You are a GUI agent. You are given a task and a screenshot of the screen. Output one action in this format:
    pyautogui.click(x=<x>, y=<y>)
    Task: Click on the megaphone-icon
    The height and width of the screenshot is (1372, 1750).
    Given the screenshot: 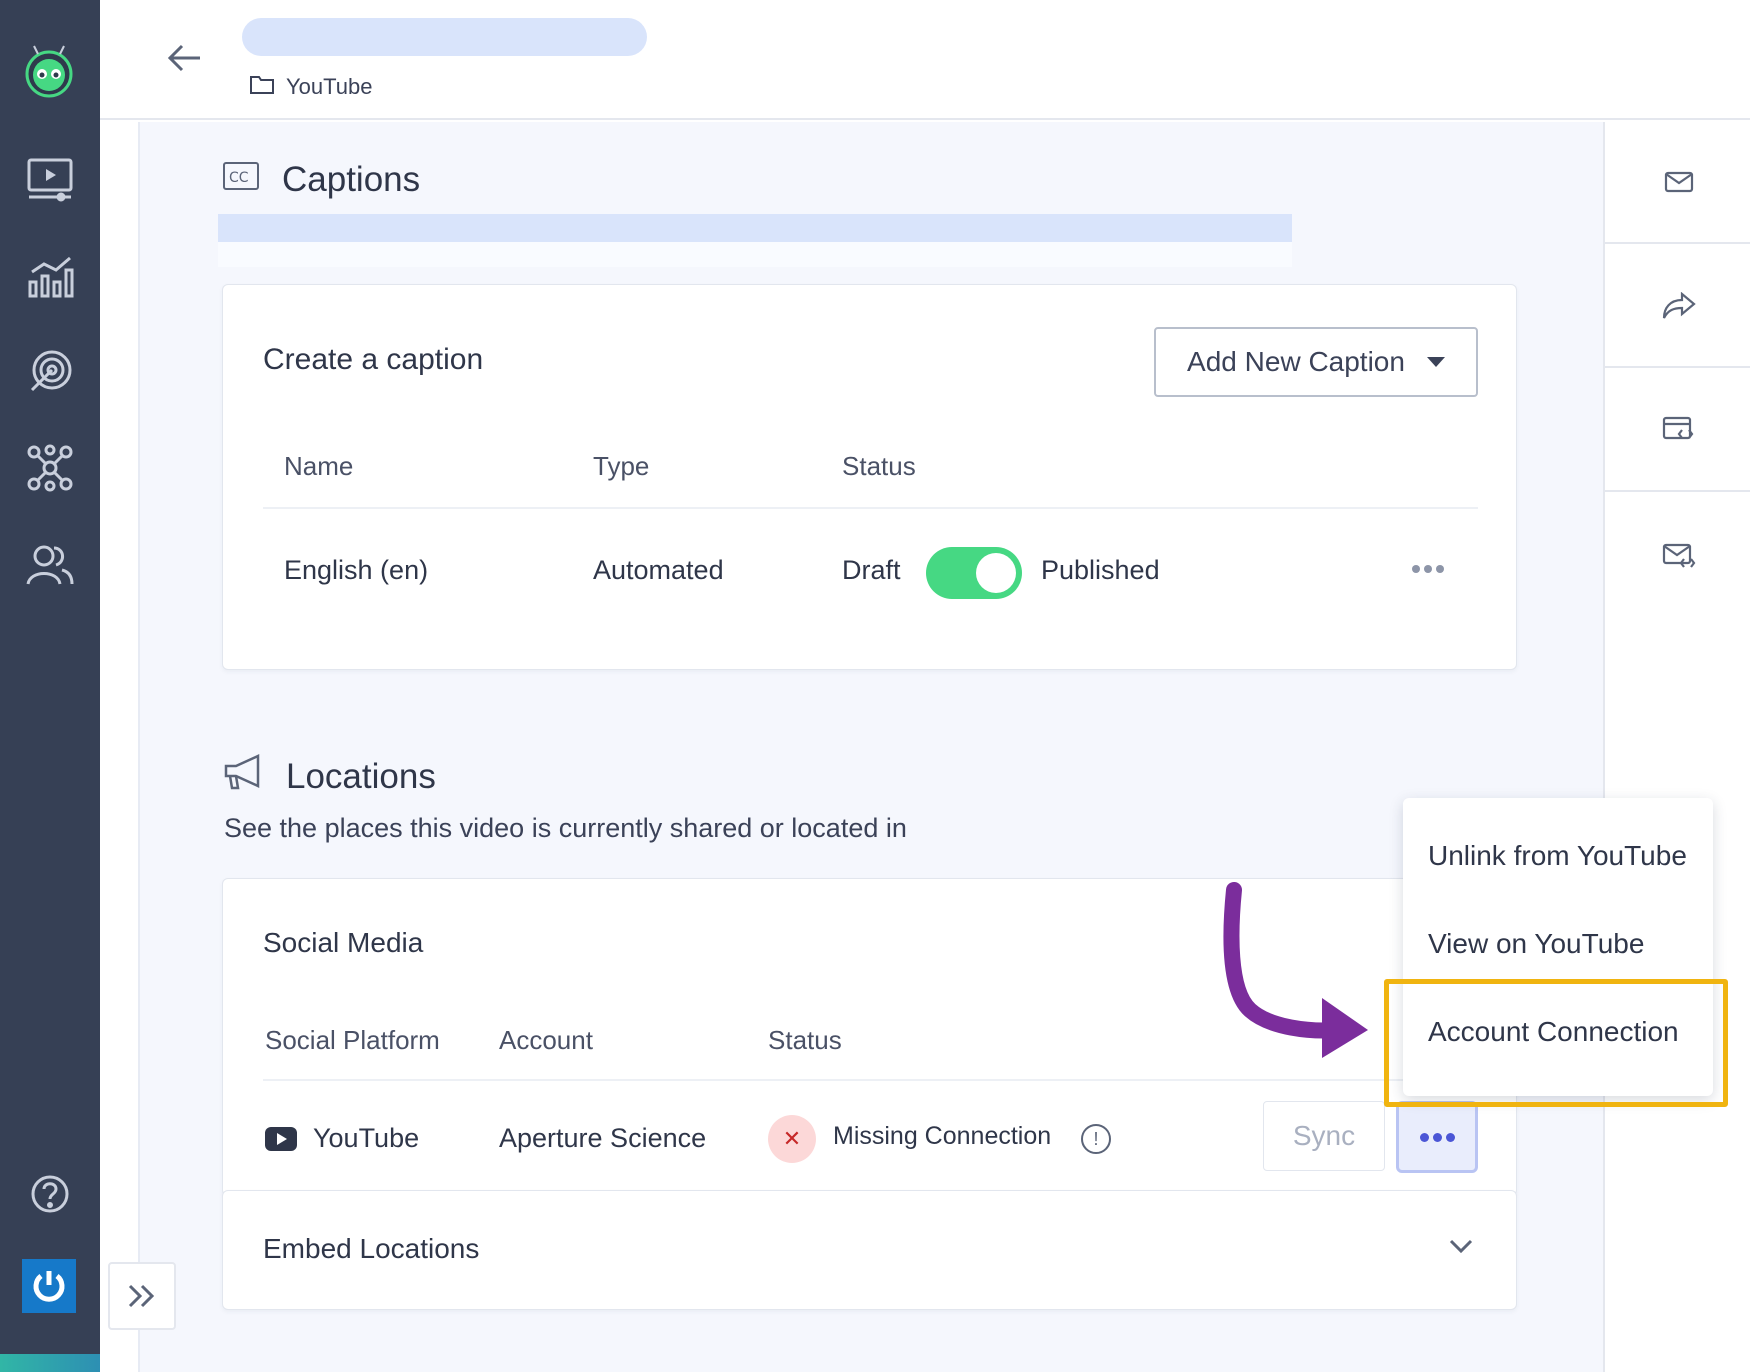 What is the action you would take?
    pyautogui.click(x=243, y=776)
    